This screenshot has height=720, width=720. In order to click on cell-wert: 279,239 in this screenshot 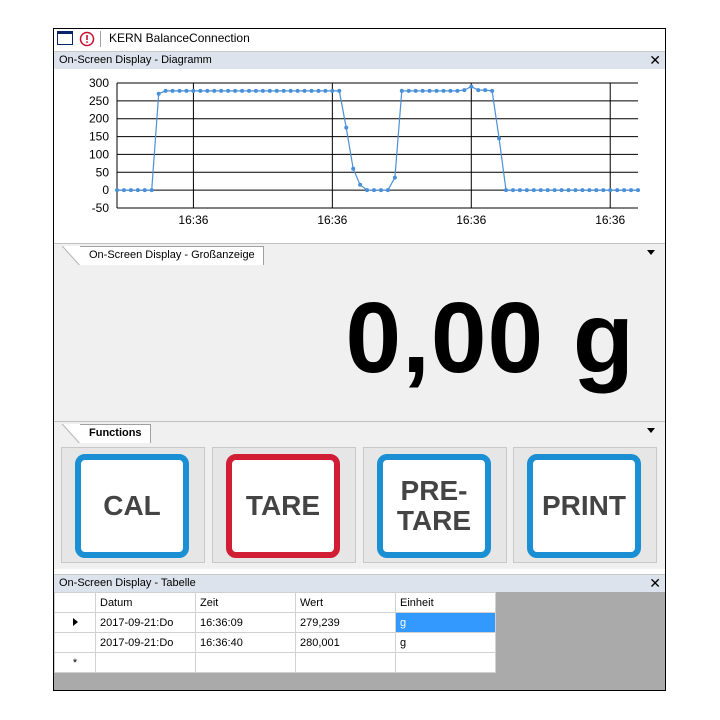, I will do `click(345, 622)`.